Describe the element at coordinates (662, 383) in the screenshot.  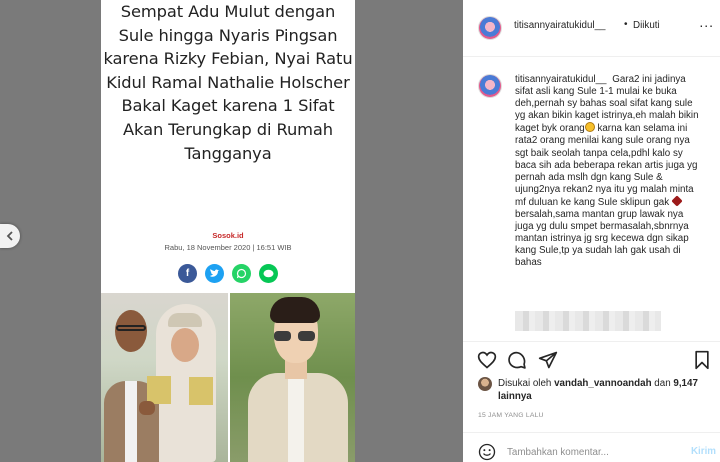
I see `liked-and: dan` at that location.